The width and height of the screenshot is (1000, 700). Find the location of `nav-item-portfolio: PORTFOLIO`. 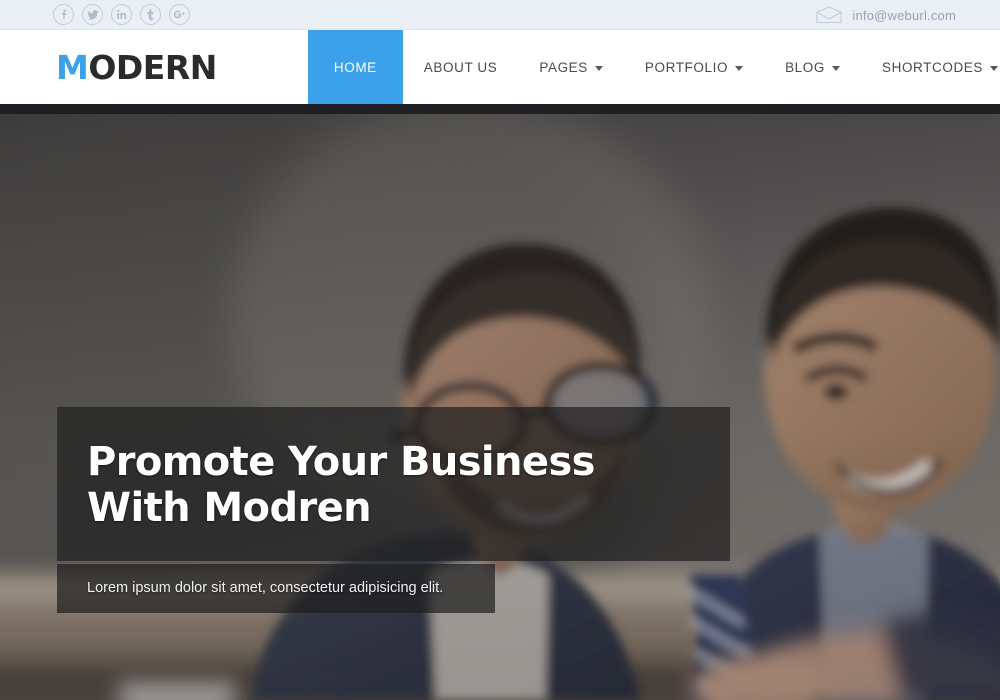

nav-item-portfolio: PORTFOLIO is located at coordinates (694, 67).